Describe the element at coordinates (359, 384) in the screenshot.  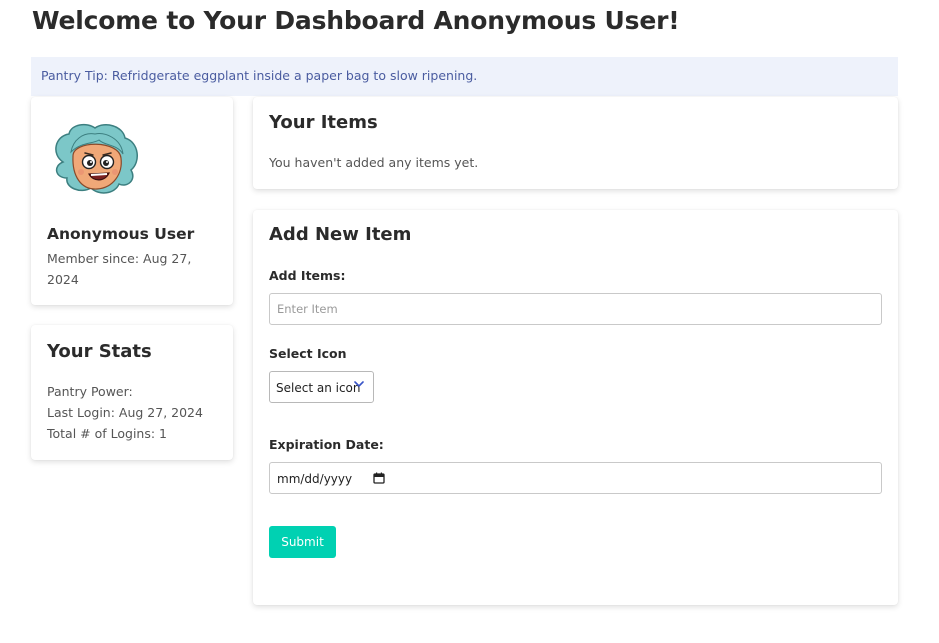
I see `chevron-down-icon` at that location.